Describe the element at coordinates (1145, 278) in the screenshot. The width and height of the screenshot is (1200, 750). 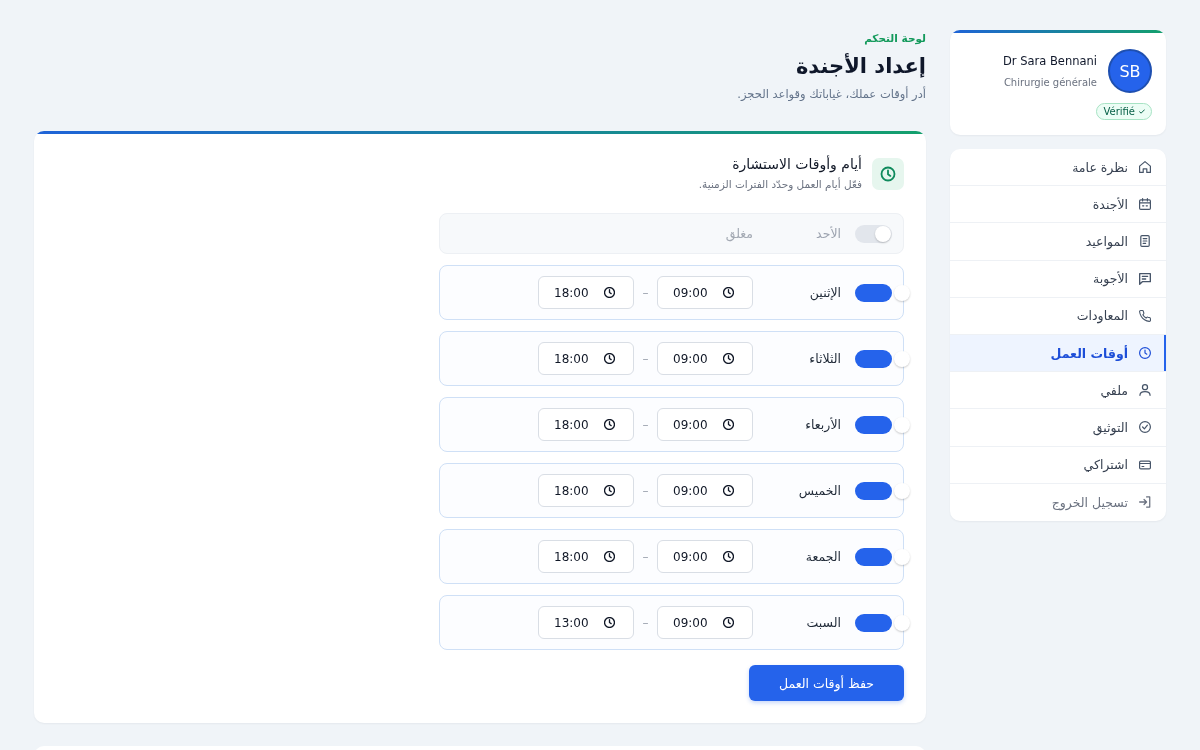
I see `chat-bubble-icon` at that location.